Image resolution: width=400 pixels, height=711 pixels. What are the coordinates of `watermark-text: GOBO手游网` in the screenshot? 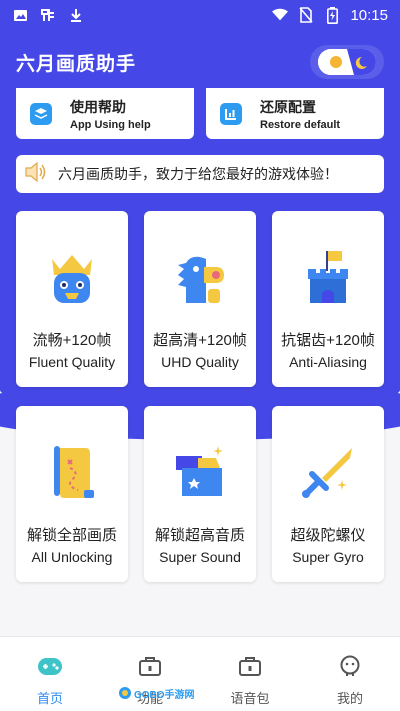 It's located at (164, 695).